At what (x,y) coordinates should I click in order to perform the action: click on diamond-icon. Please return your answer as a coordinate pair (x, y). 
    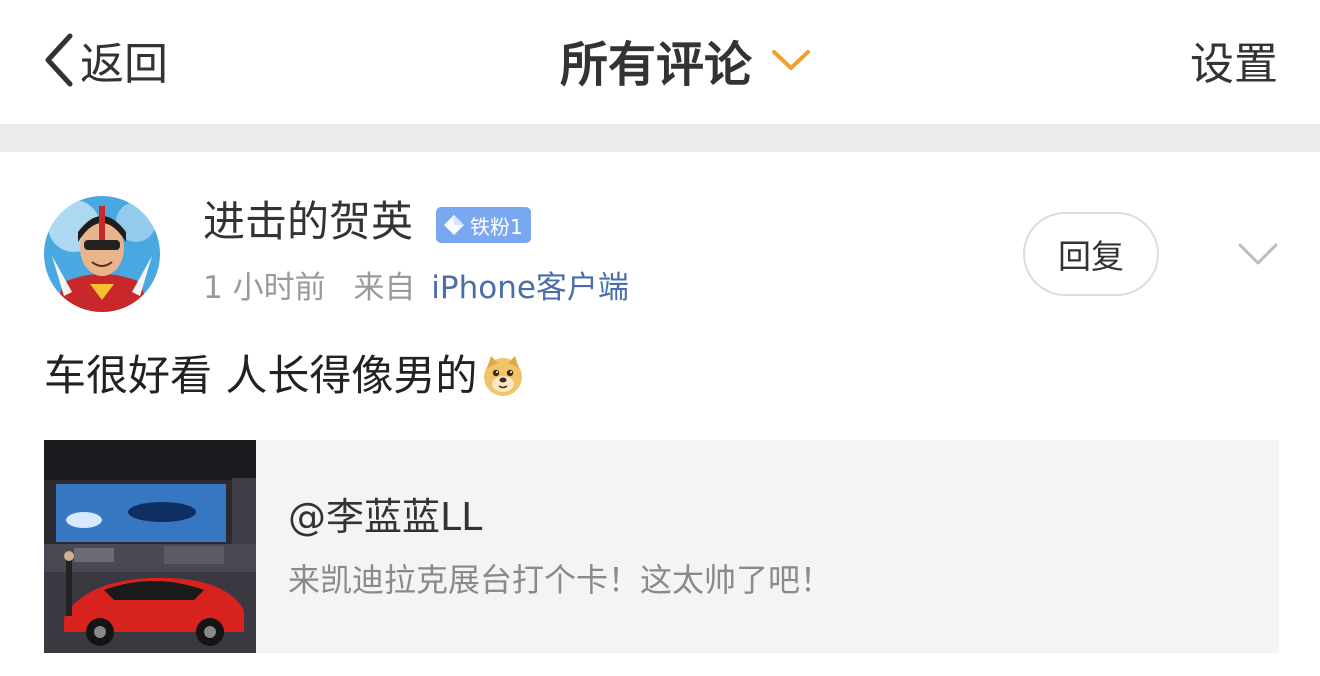
    Looking at the image, I should click on (454, 225).